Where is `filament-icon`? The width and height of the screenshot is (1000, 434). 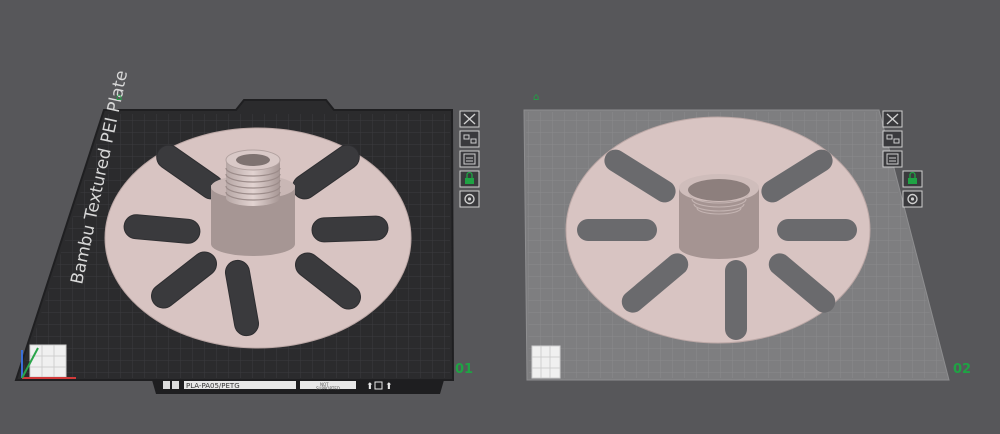 filament-icon is located at coordinates (175, 385).